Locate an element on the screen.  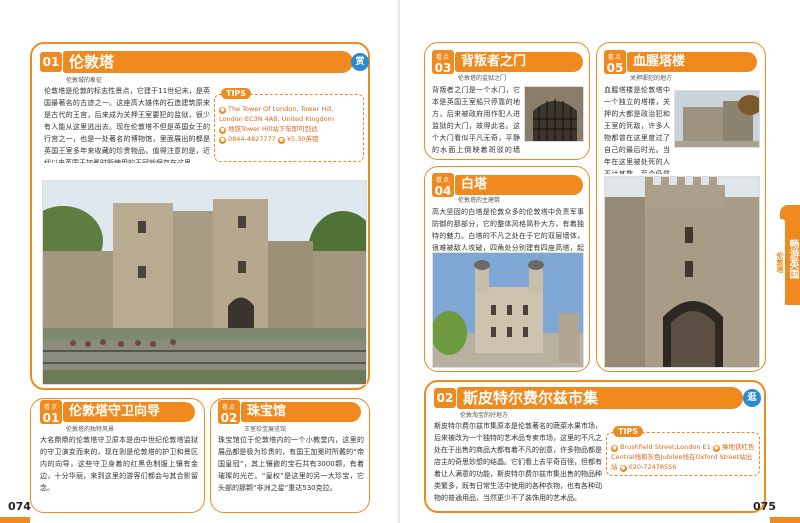
section-badge: 看点 01 is located at coordinates (51, 412).